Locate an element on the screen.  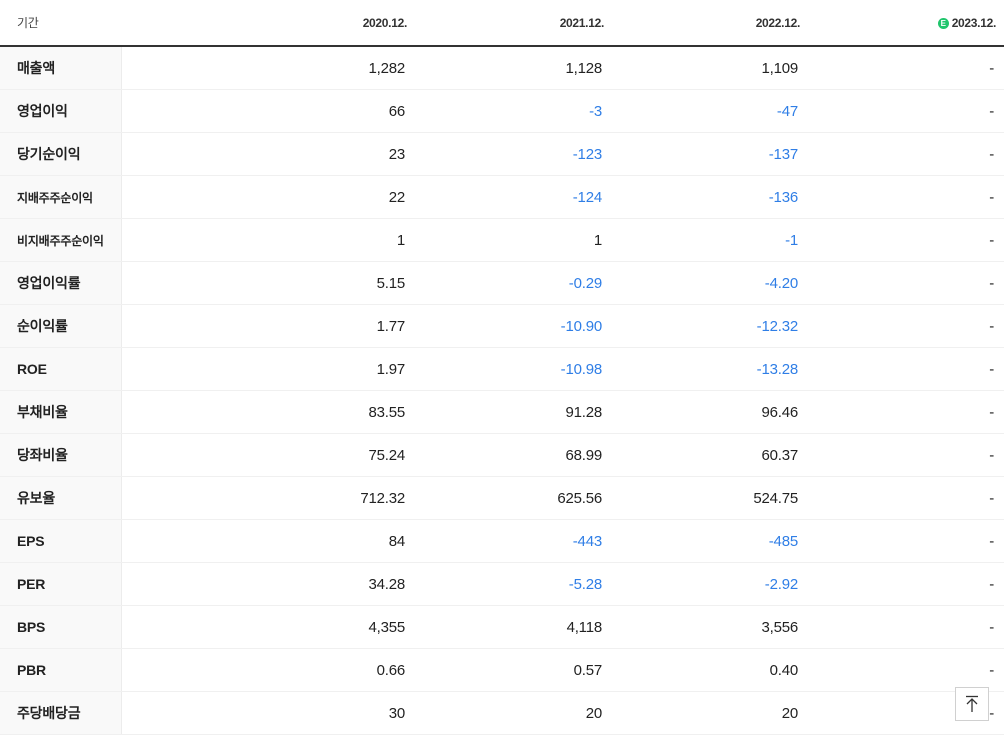
value-cell: 1,128 is located at coordinates (513, 68).